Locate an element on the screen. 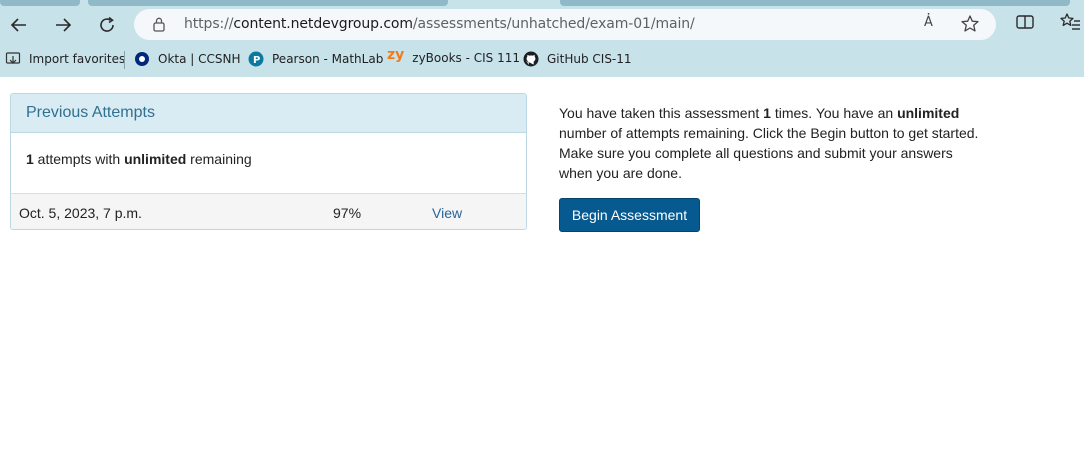  info-count: 1 is located at coordinates (767, 113).